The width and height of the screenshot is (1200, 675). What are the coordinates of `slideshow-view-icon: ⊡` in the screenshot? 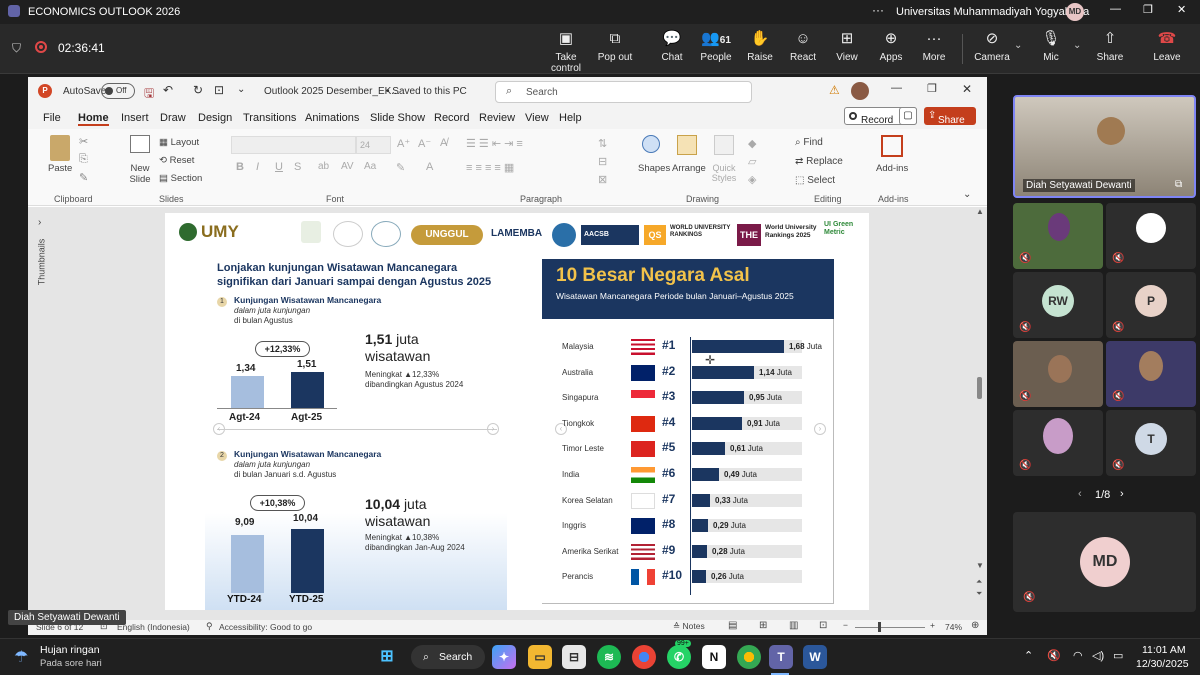 It's located at (823, 625).